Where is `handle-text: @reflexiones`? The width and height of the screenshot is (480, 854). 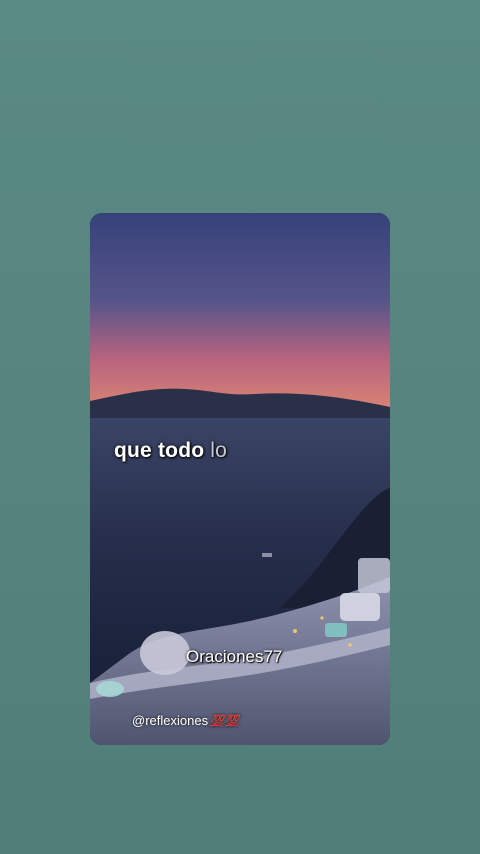 handle-text: @reflexiones is located at coordinates (170, 720).